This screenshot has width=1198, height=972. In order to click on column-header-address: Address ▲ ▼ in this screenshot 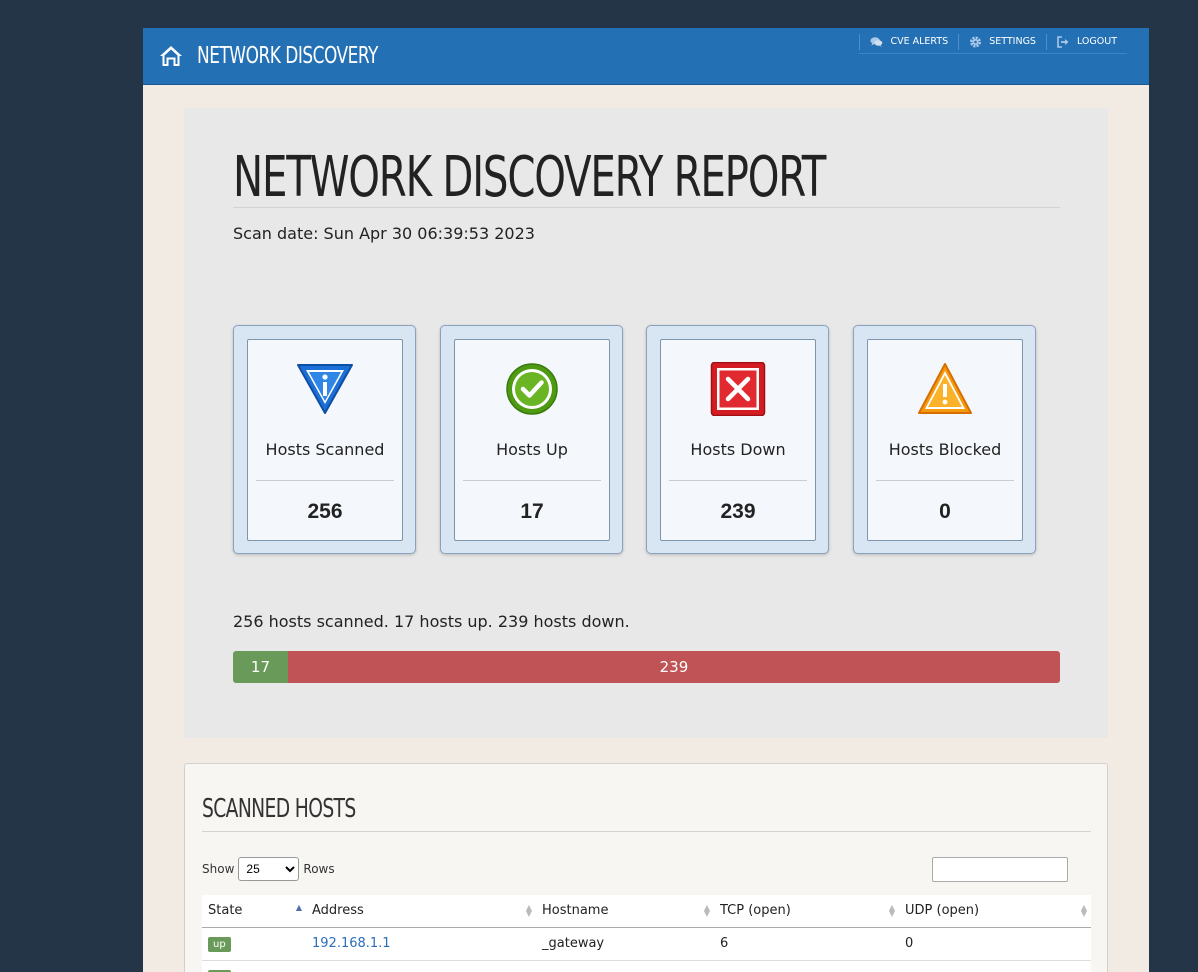, I will do `click(421, 911)`.